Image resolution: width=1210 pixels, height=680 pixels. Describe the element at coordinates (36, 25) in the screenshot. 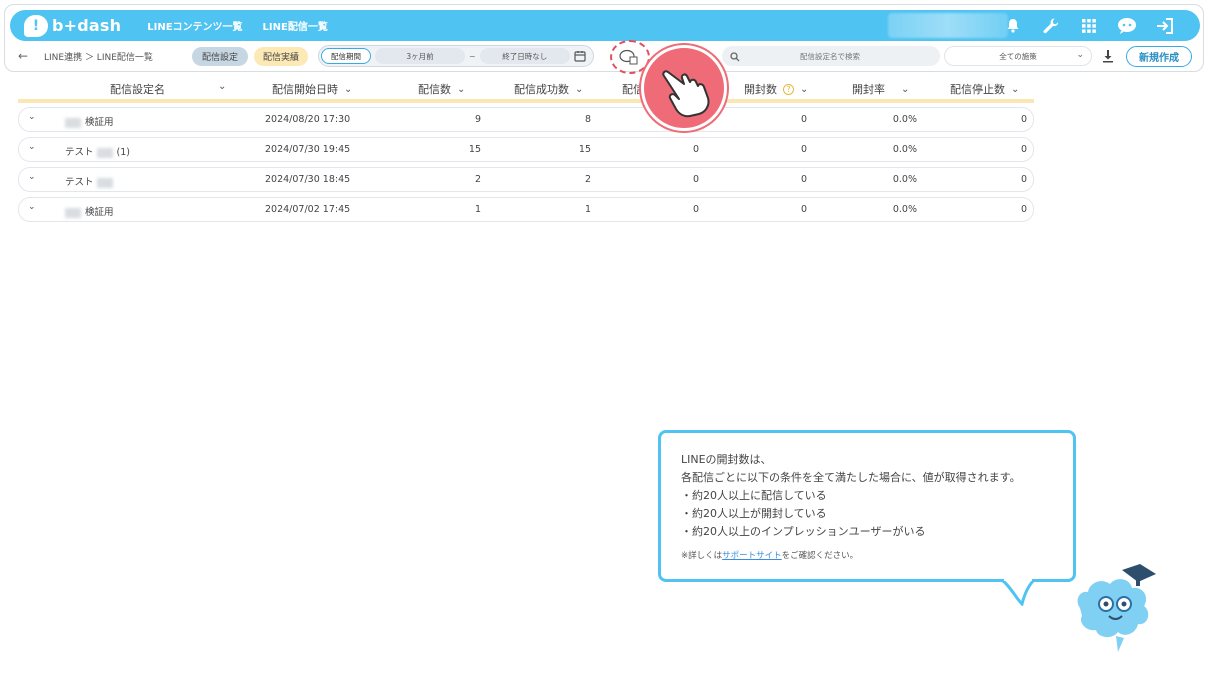

I see `logo-icon: !` at that location.